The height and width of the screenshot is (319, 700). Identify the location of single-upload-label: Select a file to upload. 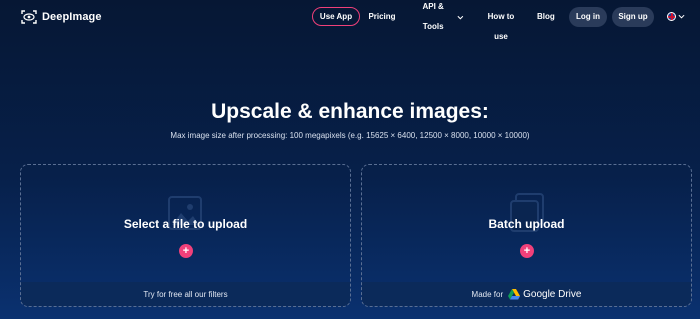
(185, 224).